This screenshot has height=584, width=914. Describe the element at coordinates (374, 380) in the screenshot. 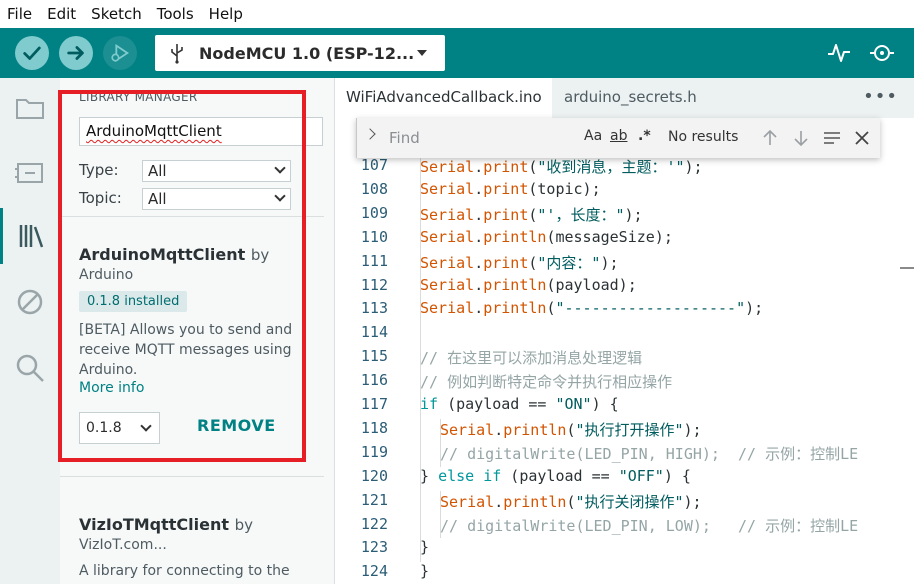

I see `line-number: 116` at that location.